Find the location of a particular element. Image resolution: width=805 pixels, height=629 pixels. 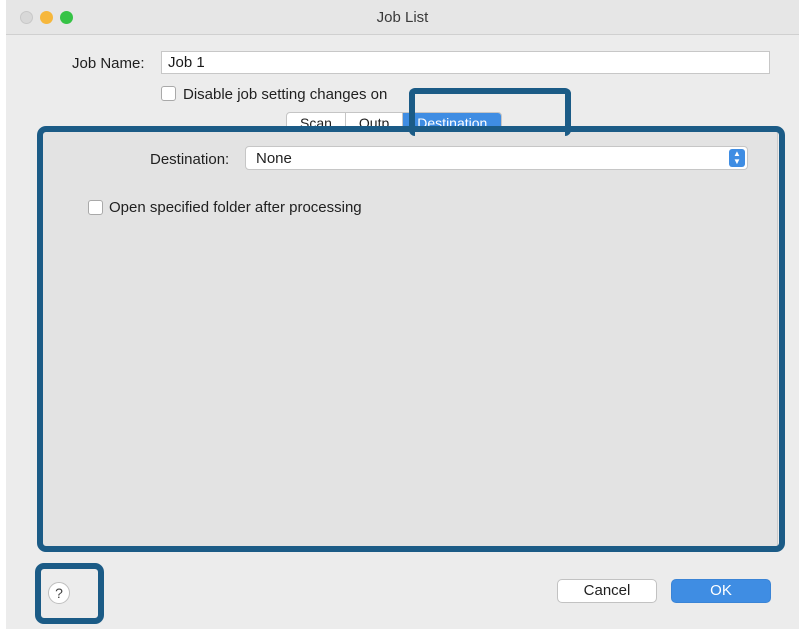

disable-job-setting-label: Disable job setting changes on is located at coordinates (285, 94).